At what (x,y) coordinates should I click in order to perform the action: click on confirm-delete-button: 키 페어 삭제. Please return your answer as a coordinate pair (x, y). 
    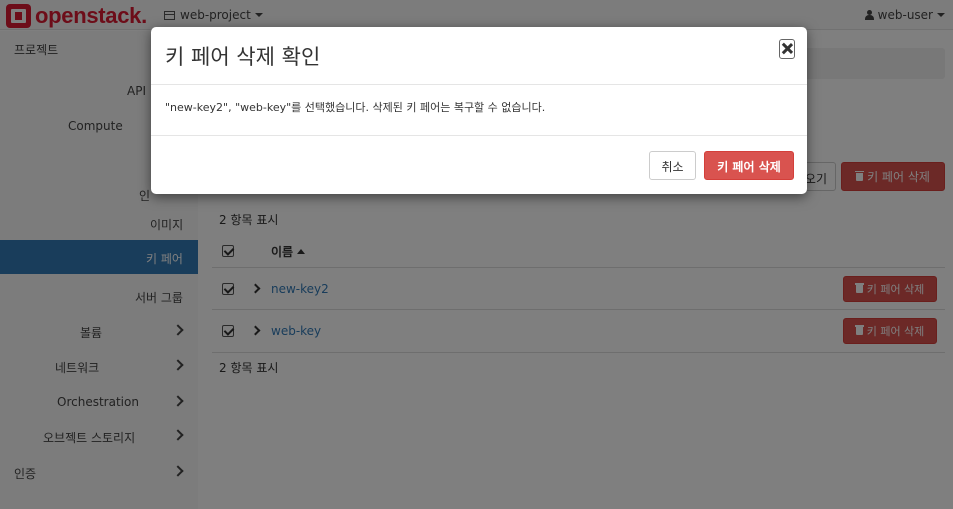
    Looking at the image, I should click on (749, 165).